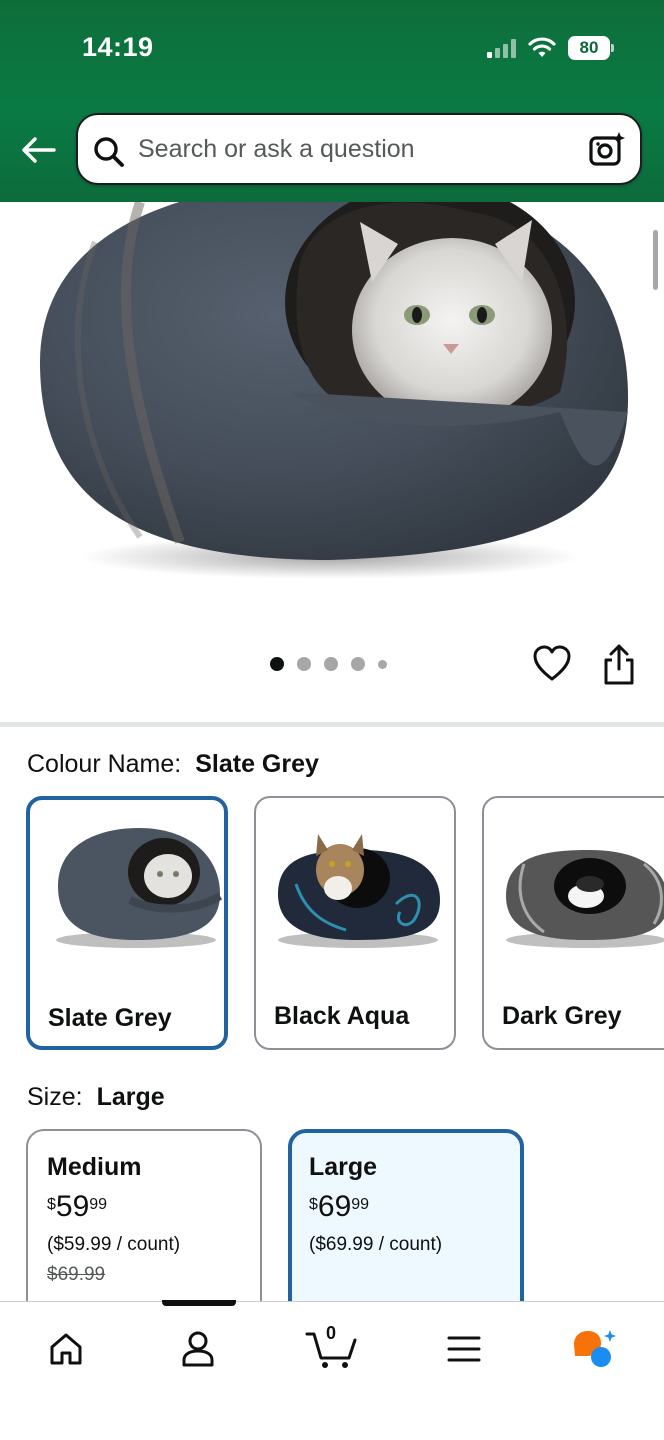 Image resolution: width=664 pixels, height=1440 pixels. Describe the element at coordinates (139, 888) in the screenshot. I see `slate-grey-thumbnail` at that location.